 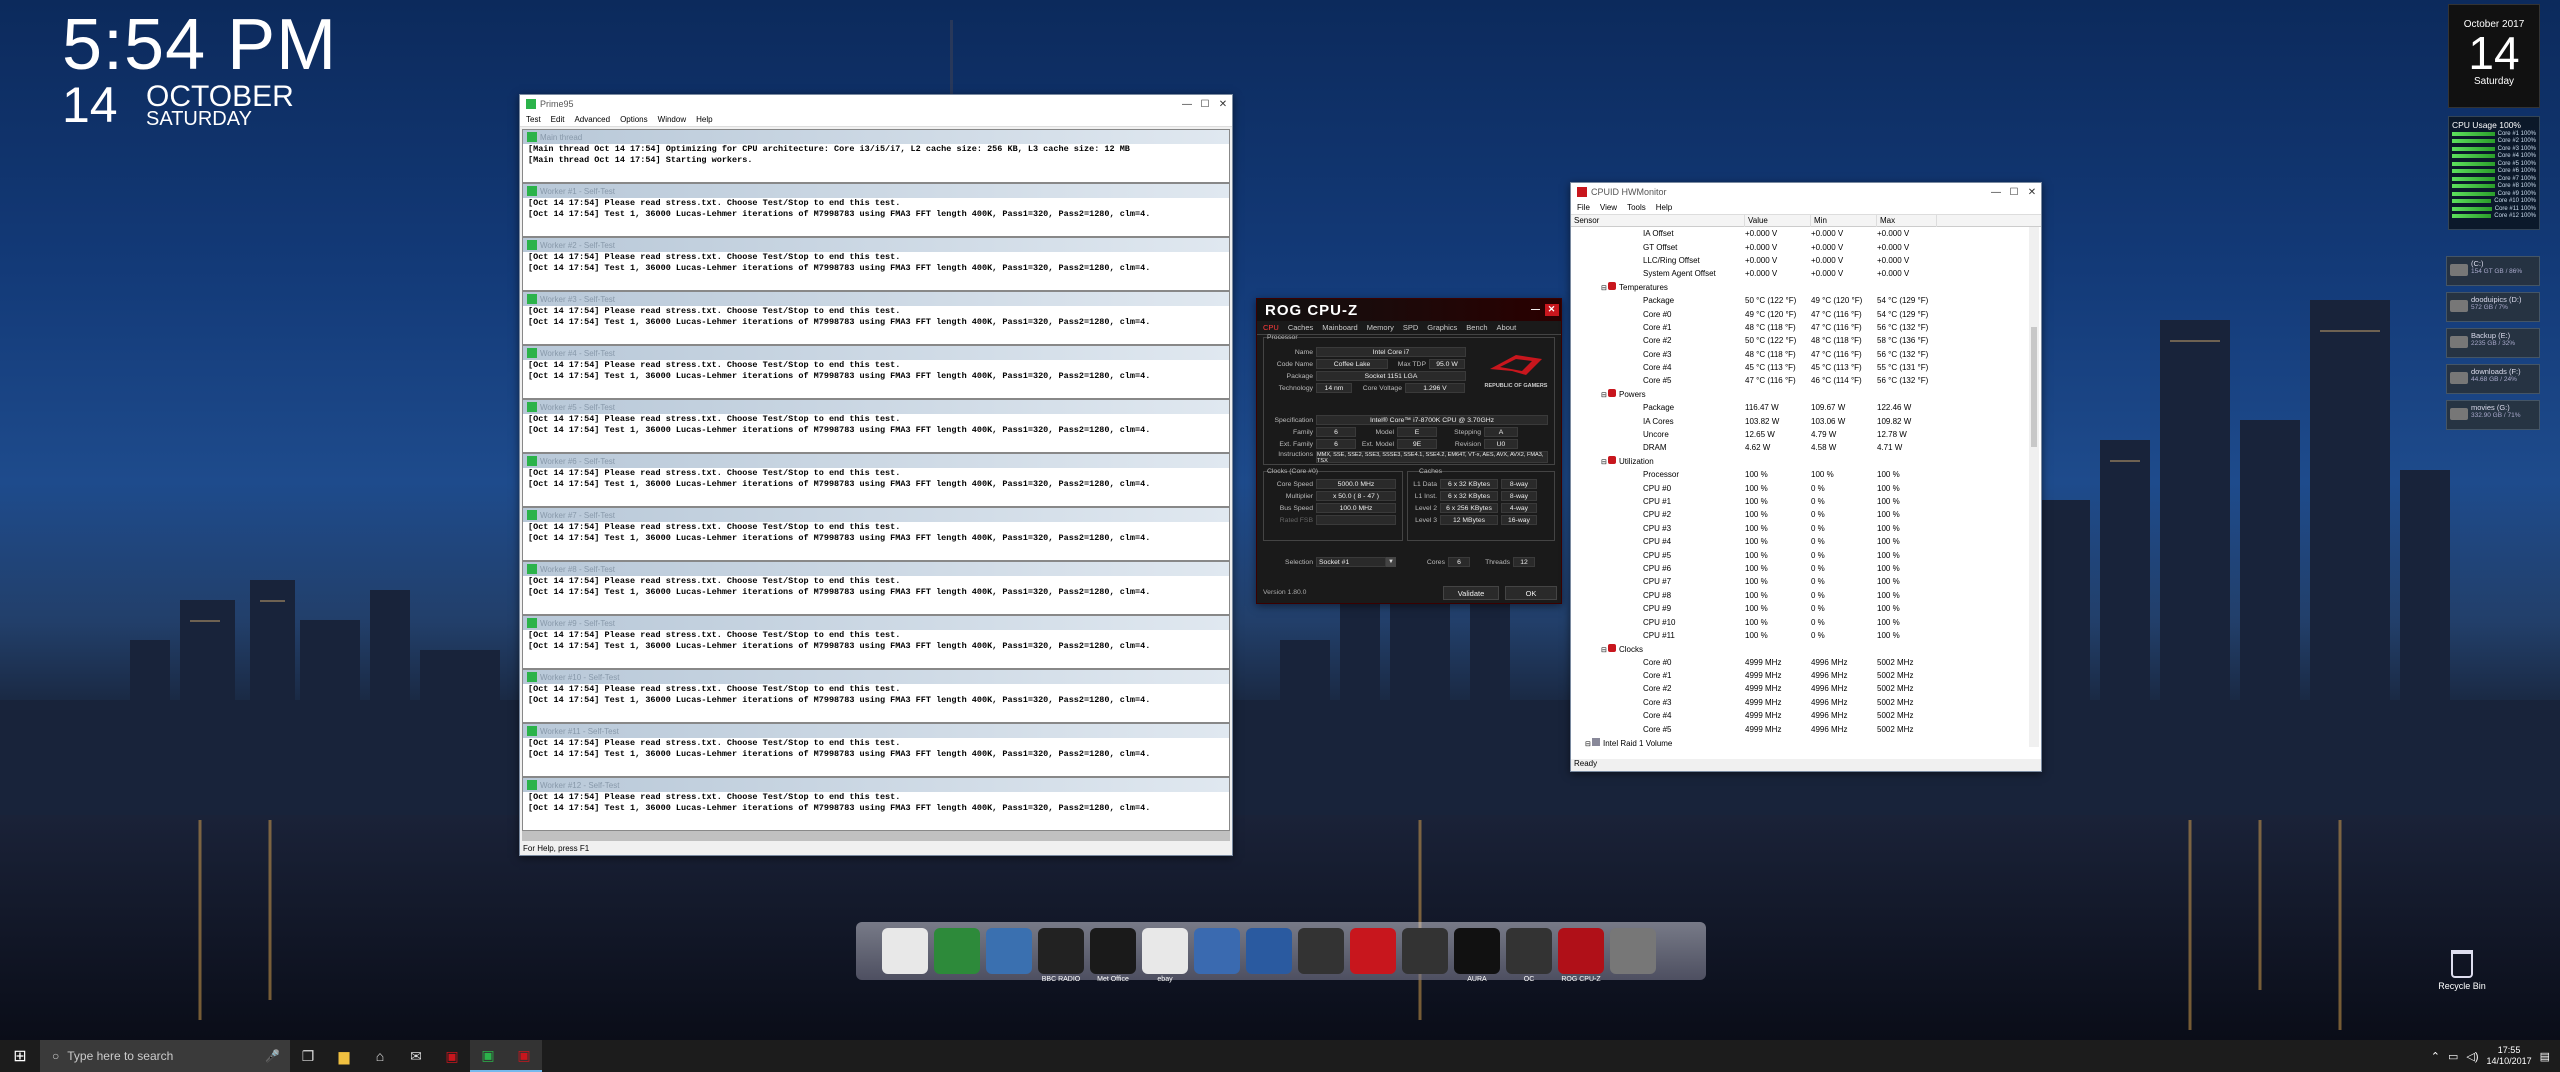 I want to click on sensor-row: ⊟ Clocks, so click(x=1800, y=648).